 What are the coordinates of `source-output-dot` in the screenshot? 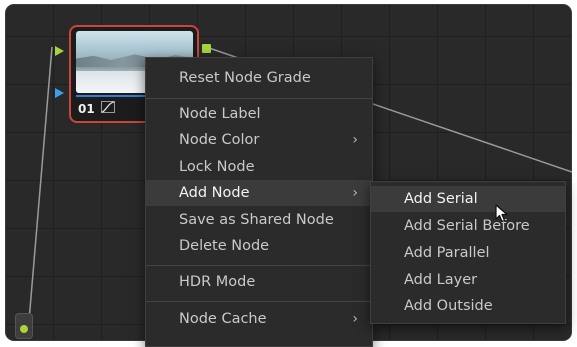 It's located at (24, 329).